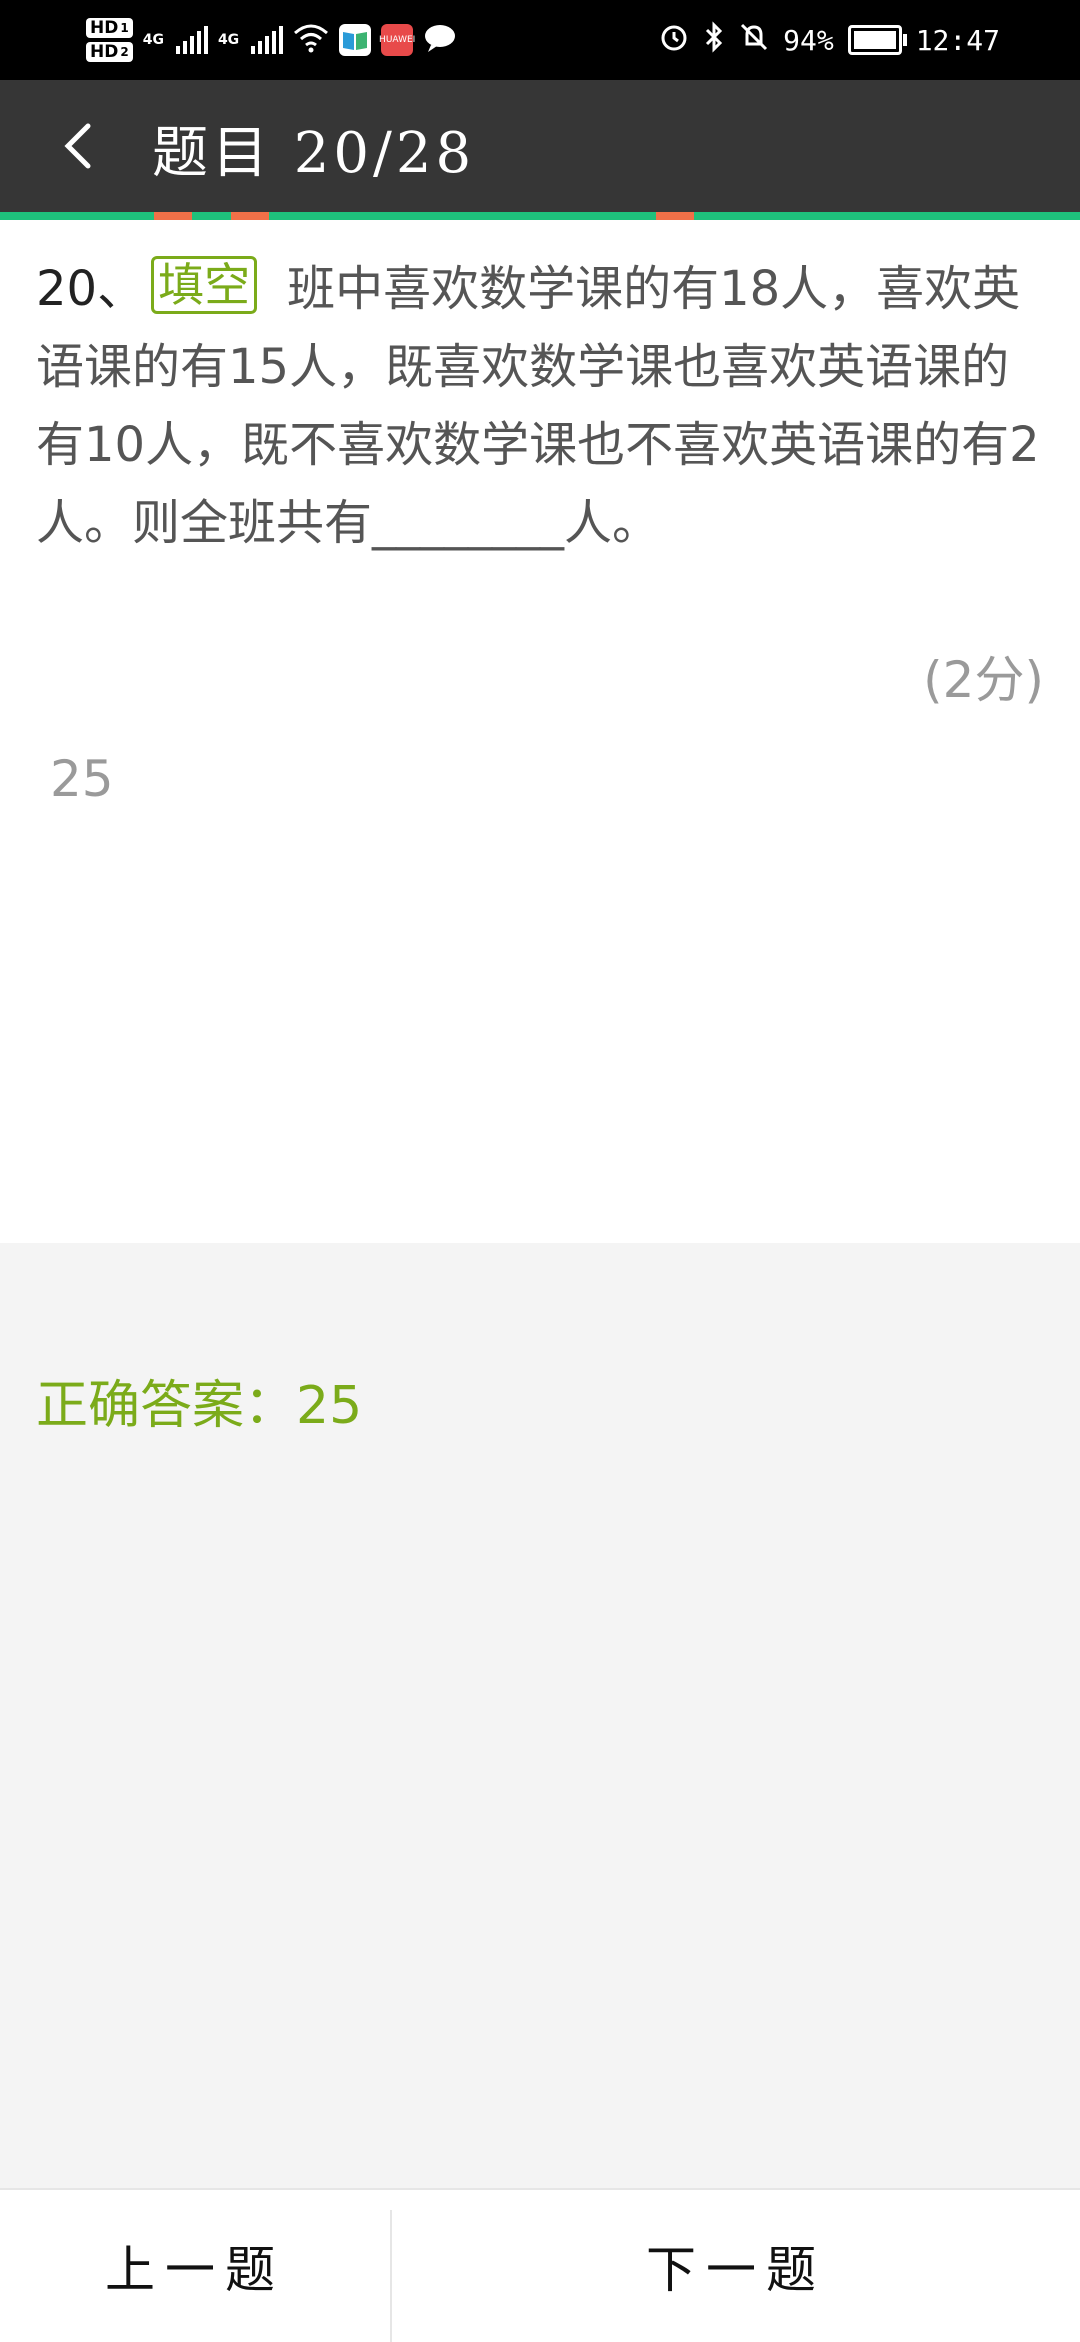 This screenshot has width=1080, height=2342. Describe the element at coordinates (204, 285) in the screenshot. I see `question-type-tag: 填空` at that location.